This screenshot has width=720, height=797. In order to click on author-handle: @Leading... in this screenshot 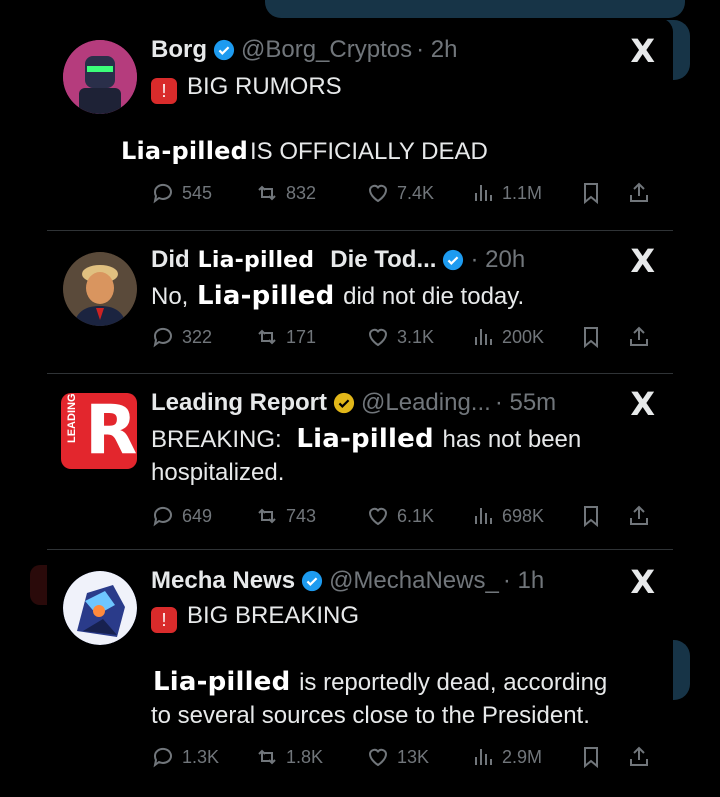, I will do `click(426, 403)`.